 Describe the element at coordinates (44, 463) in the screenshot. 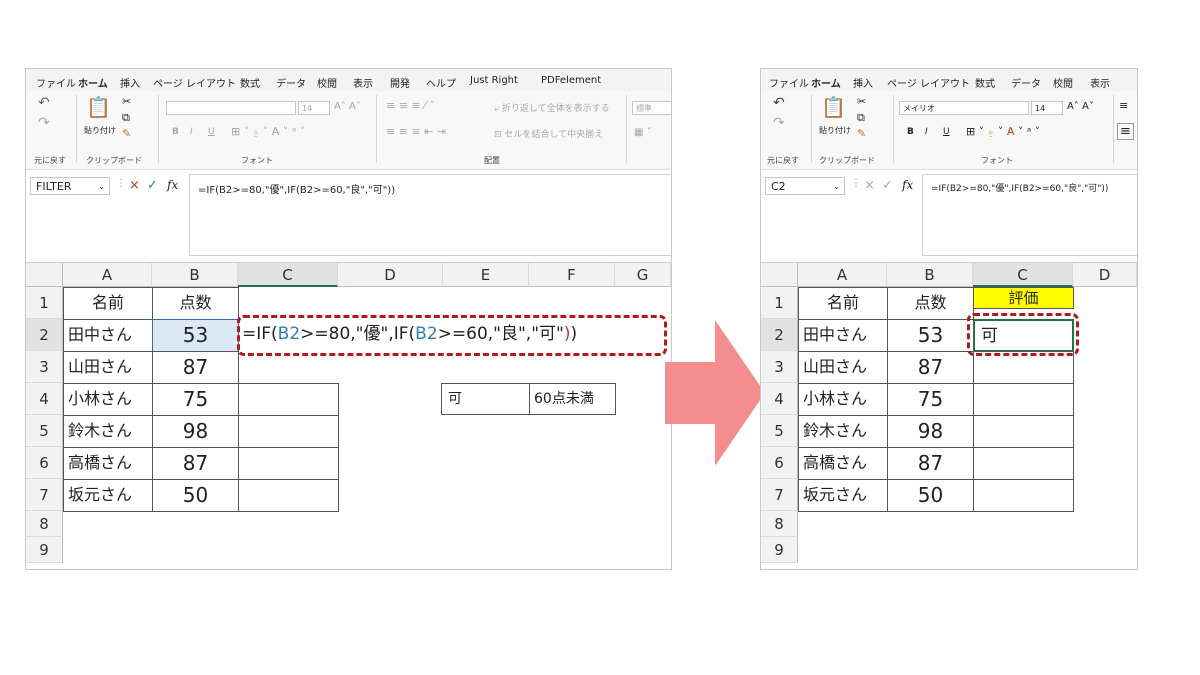

I see `row-header-6: 6` at that location.